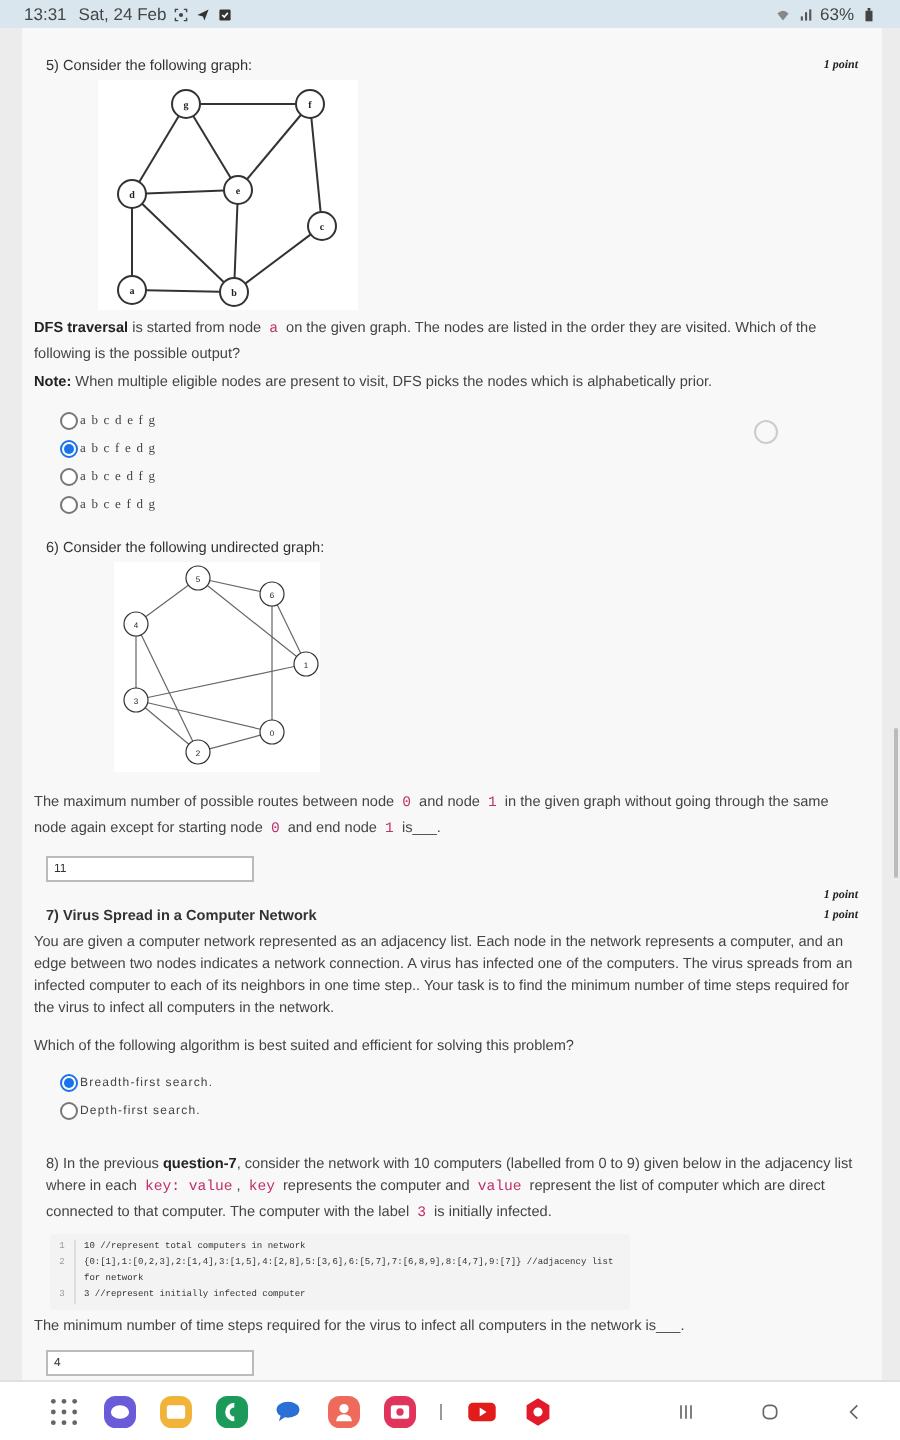 The width and height of the screenshot is (900, 1440). Describe the element at coordinates (225, 14) in the screenshot. I see `checkbox-icon` at that location.